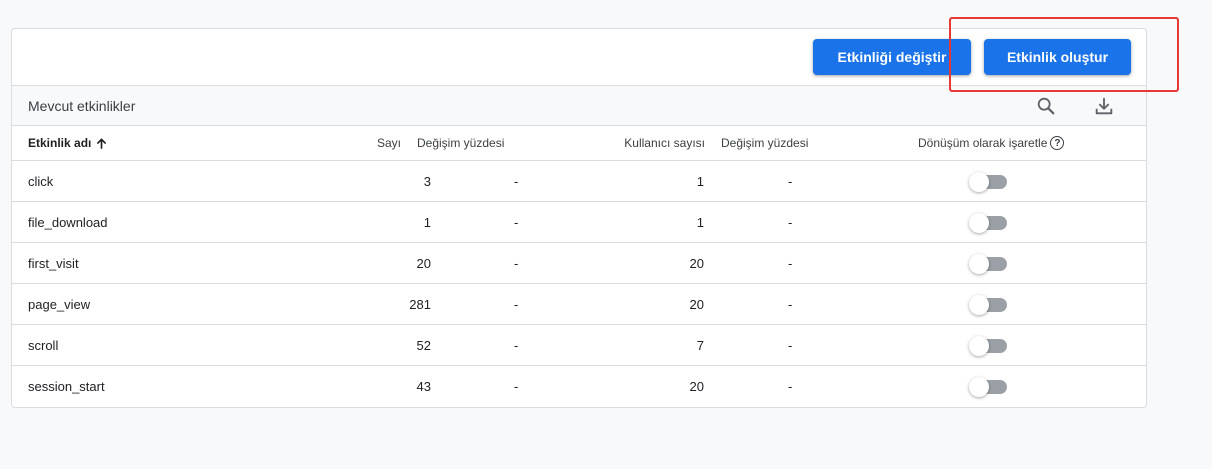  I want to click on header-conversion-label: Dönüşüm olarak işaretle, so click(983, 143).